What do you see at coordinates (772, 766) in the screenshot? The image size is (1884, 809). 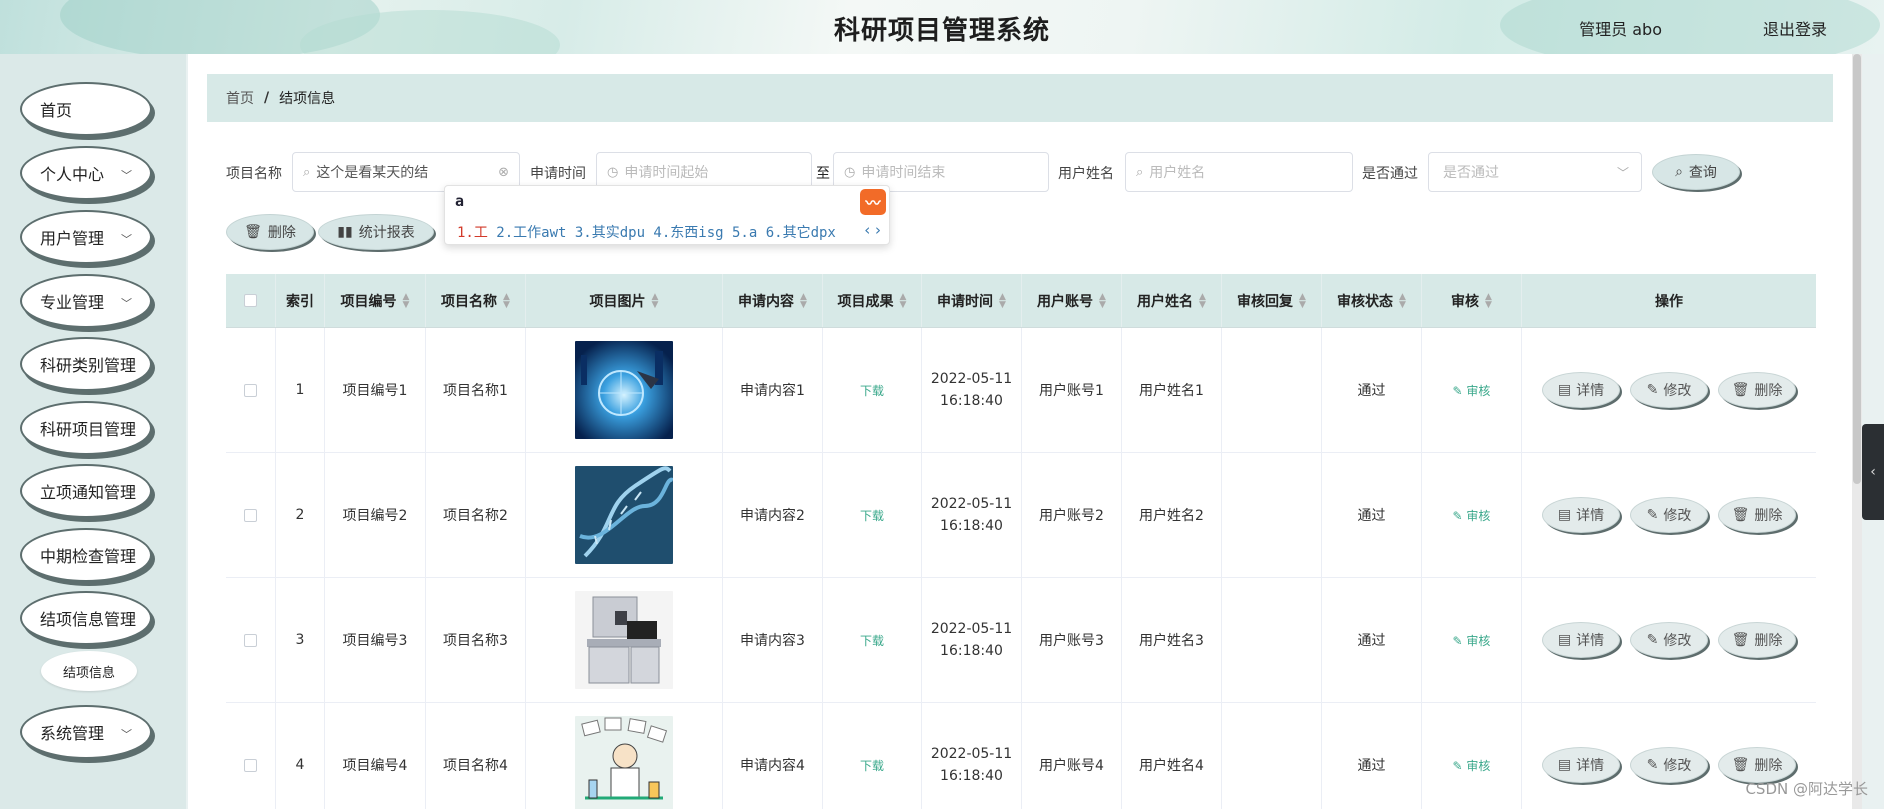 I see `row-content: 申请内容4` at bounding box center [772, 766].